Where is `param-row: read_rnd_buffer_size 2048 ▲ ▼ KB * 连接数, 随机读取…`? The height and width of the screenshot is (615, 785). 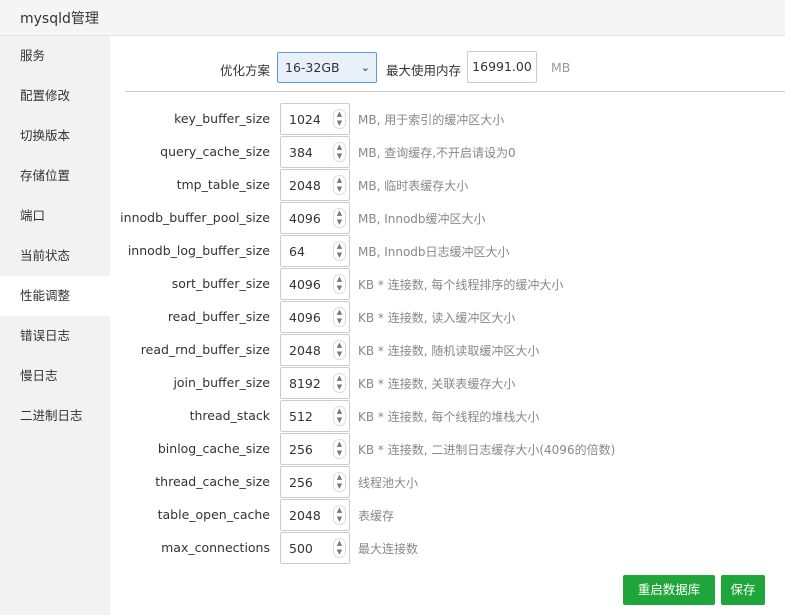
param-row: read_rnd_buffer_size 2048 ▲ ▼ KB * 连接数, 随机读取… is located at coordinates (447, 350).